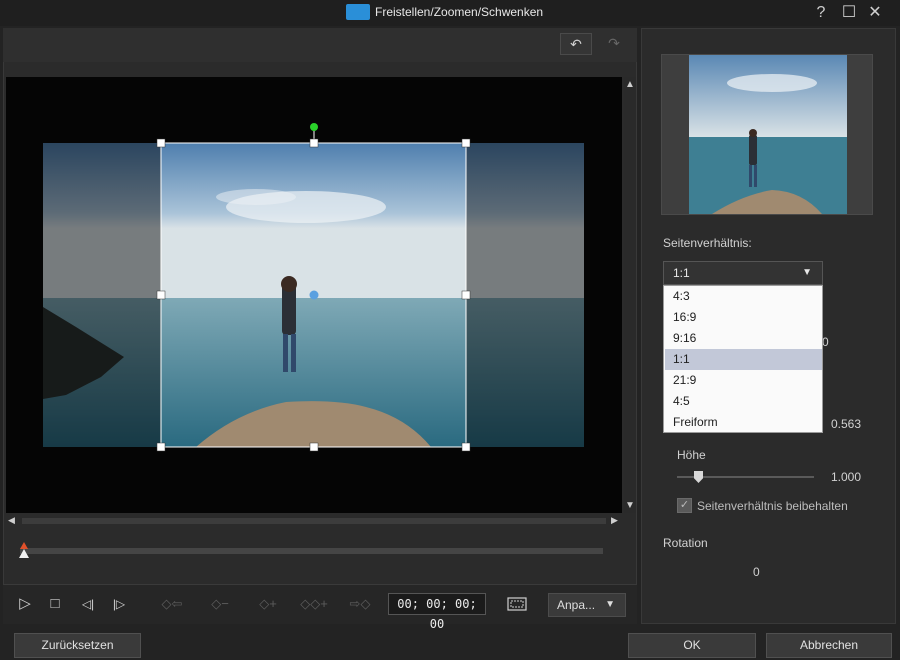  I want to click on stop-button: □, so click(55, 604).